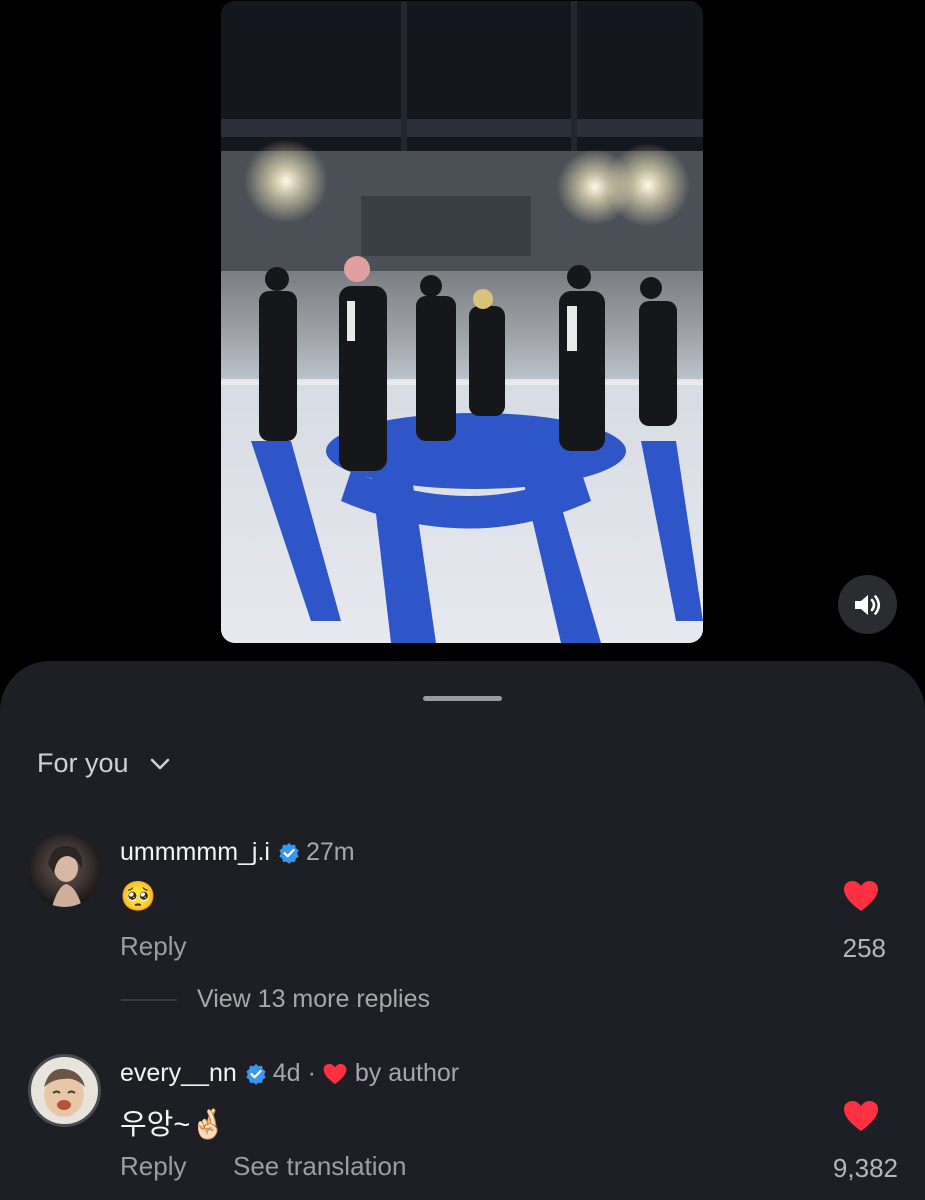  What do you see at coordinates (313, 999) in the screenshot?
I see `view-more-replies-button: View 13 more replies` at bounding box center [313, 999].